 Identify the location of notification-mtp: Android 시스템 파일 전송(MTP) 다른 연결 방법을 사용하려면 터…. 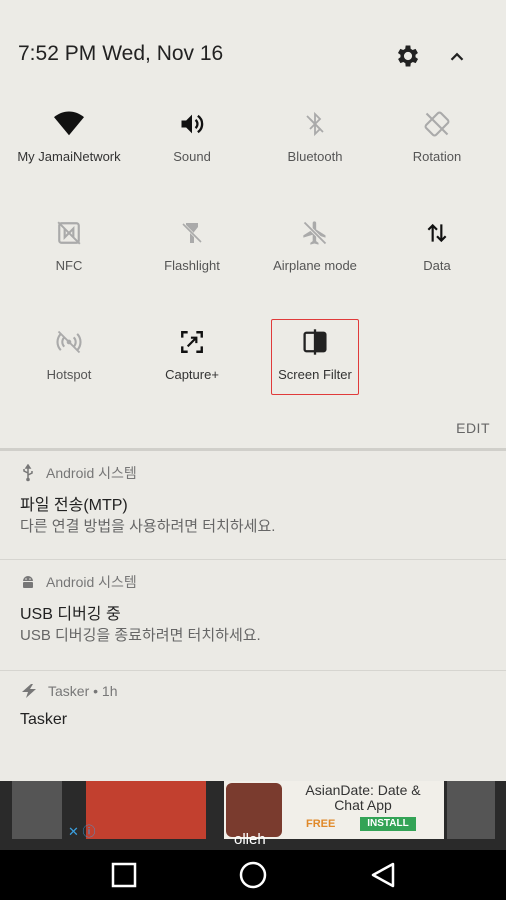
(253, 505).